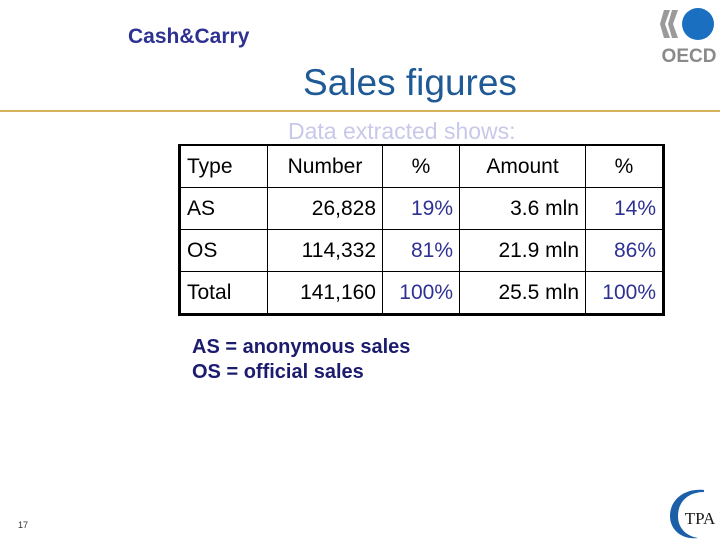  Describe the element at coordinates (522, 293) in the screenshot. I see `cell-amount: 25.5 mln` at that location.